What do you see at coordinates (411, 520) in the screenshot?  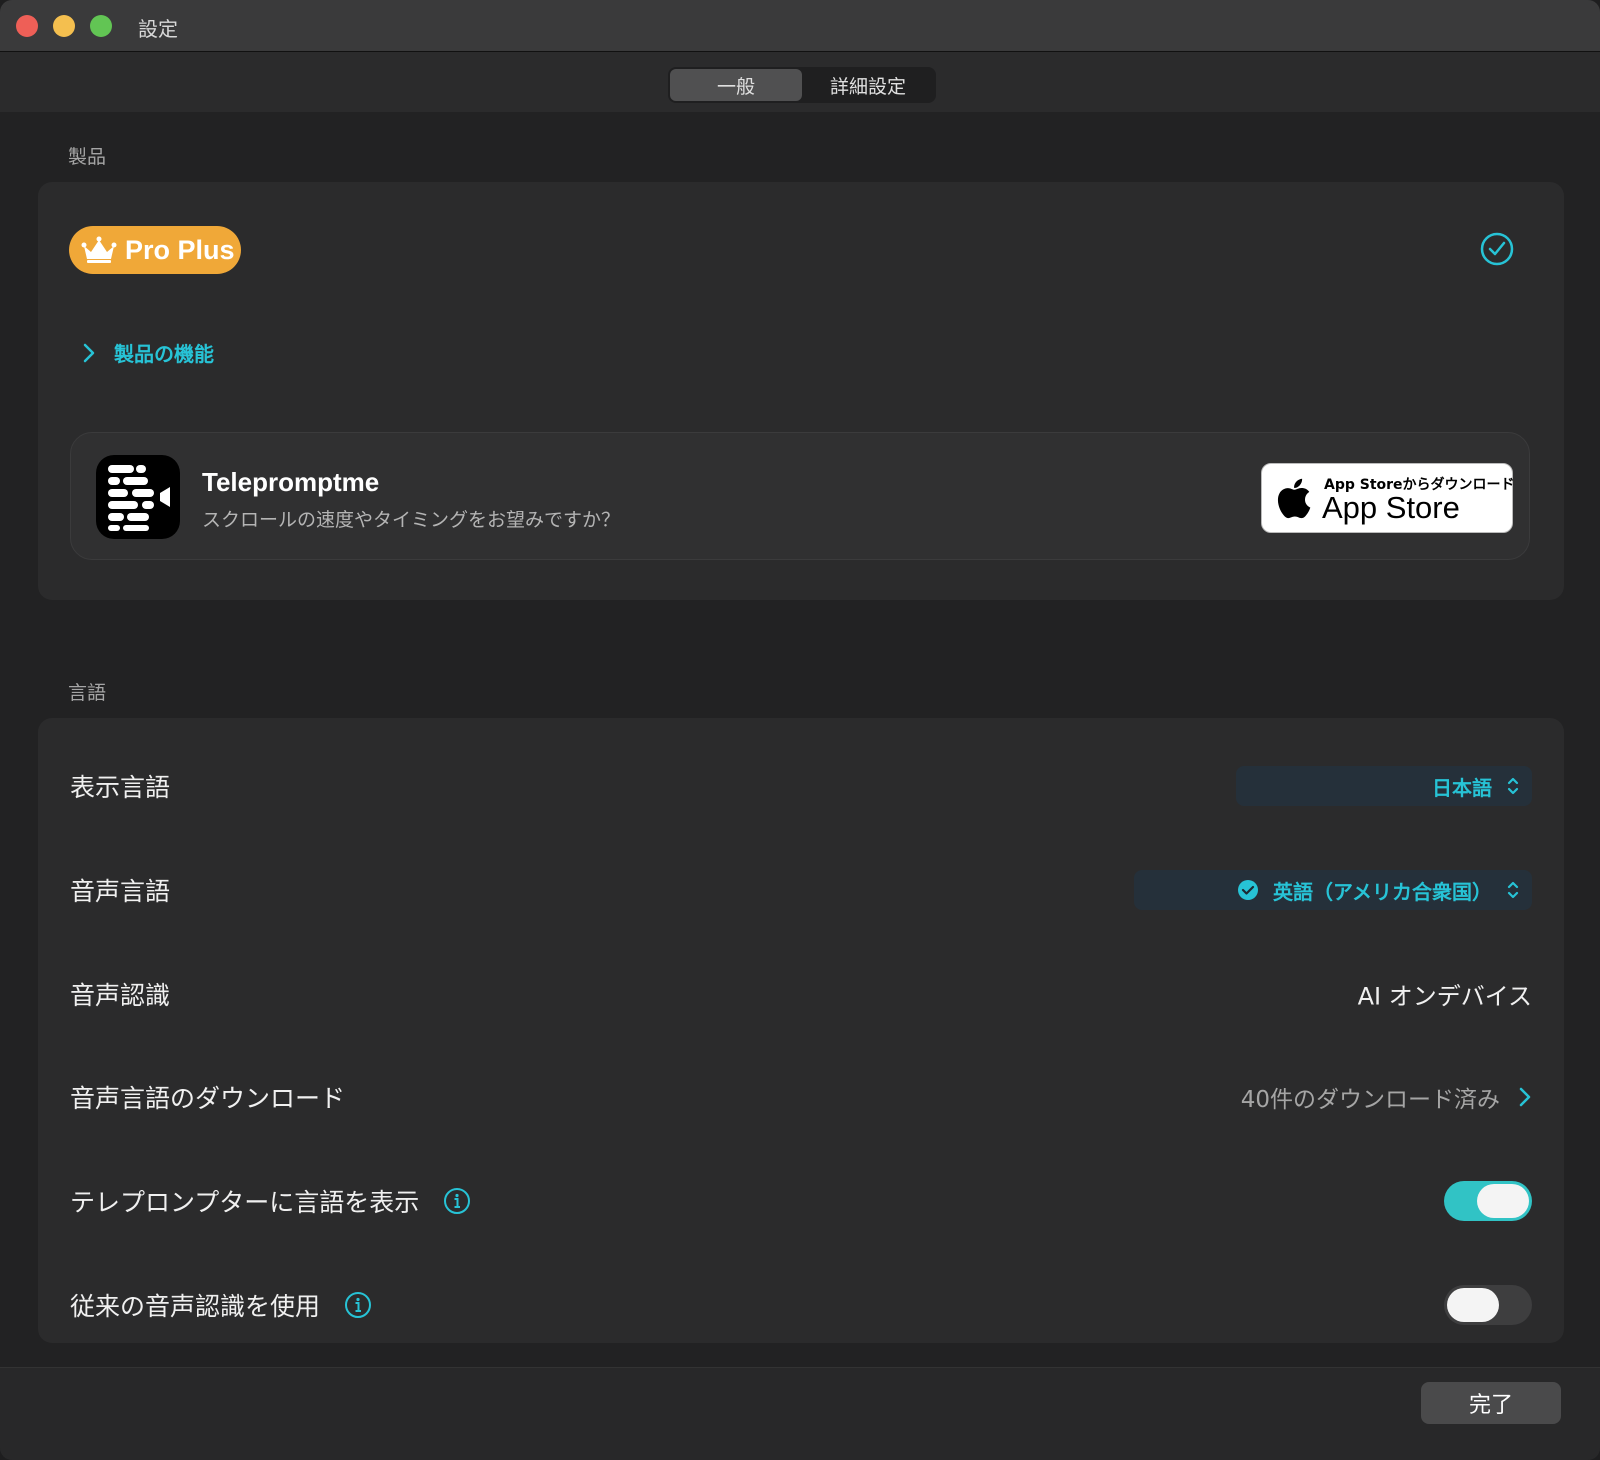 I see `promo-description: スクロールの速度やタイミングをお望みですか？` at bounding box center [411, 520].